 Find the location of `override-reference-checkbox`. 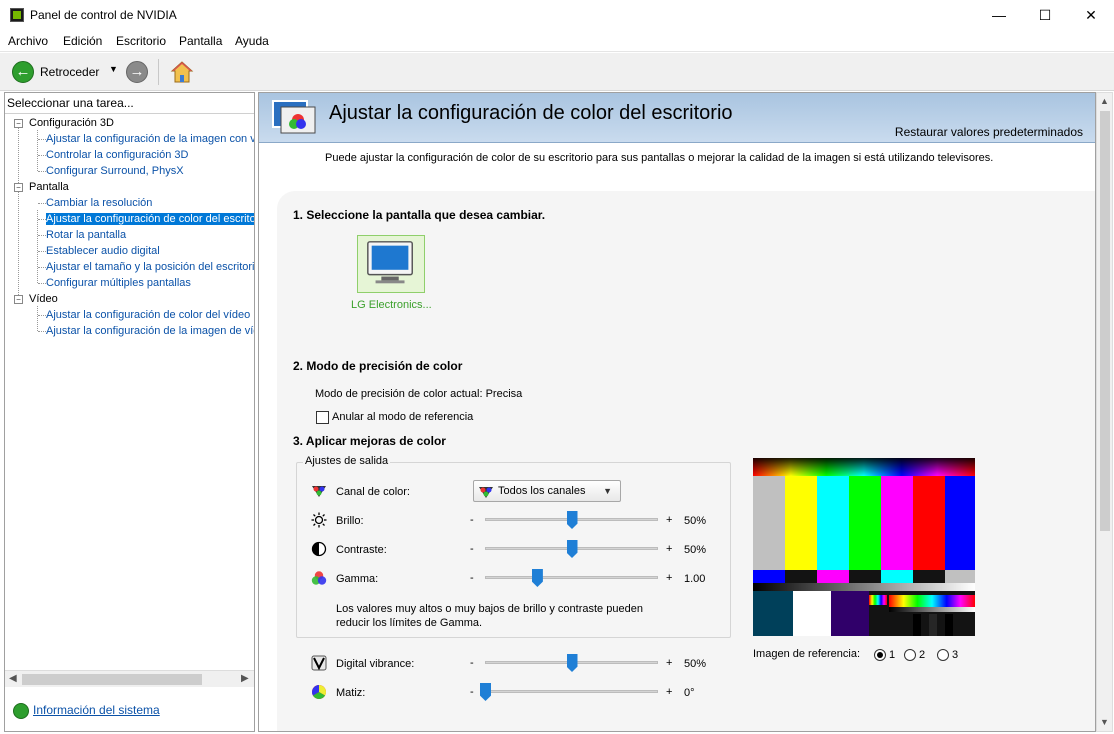

override-reference-checkbox is located at coordinates (322, 417).